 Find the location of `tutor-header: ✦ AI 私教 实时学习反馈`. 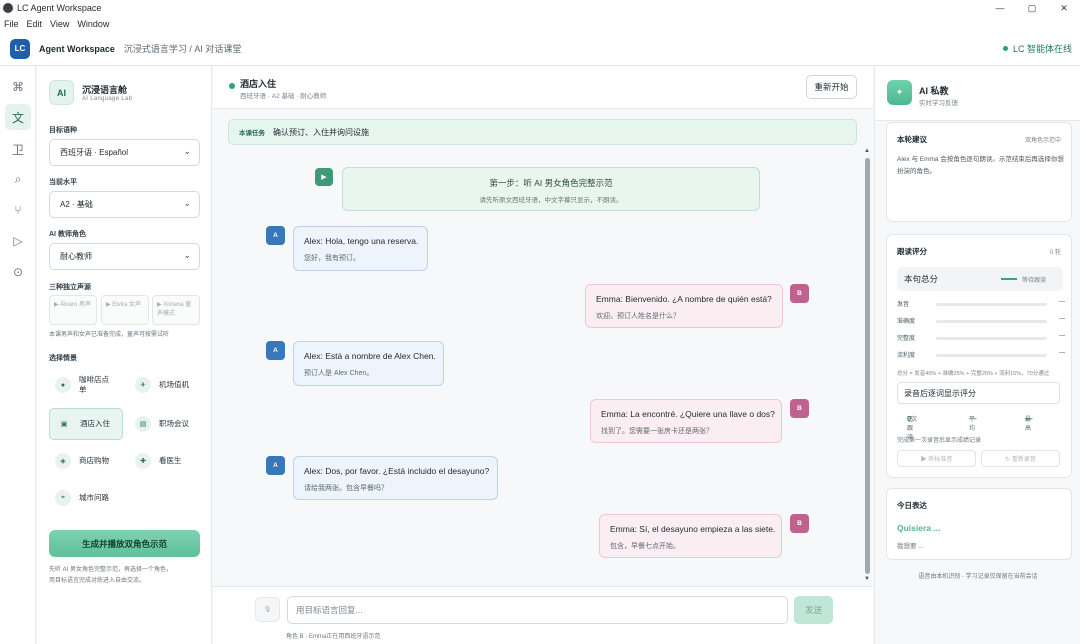

tutor-header: ✦ AI 私教 实时学习反馈 is located at coordinates (977, 93).